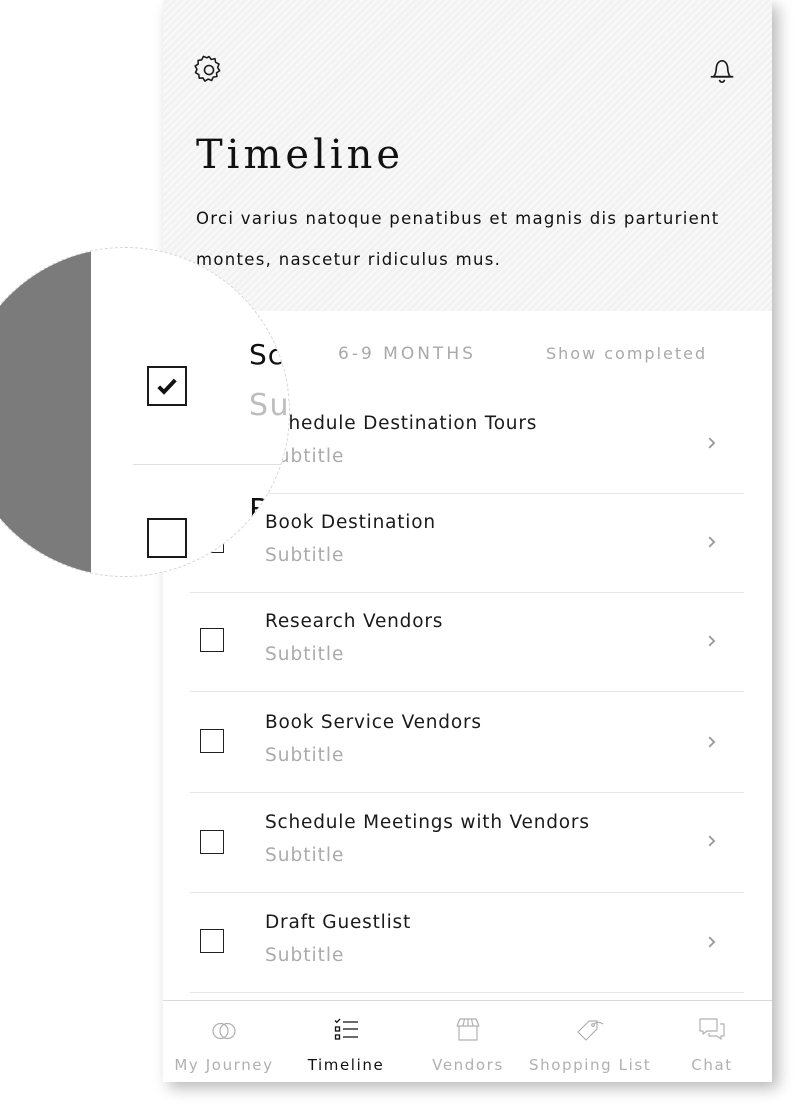 This screenshot has width=800, height=1110. What do you see at coordinates (211, 464) in the screenshot?
I see `magnified-divider` at bounding box center [211, 464].